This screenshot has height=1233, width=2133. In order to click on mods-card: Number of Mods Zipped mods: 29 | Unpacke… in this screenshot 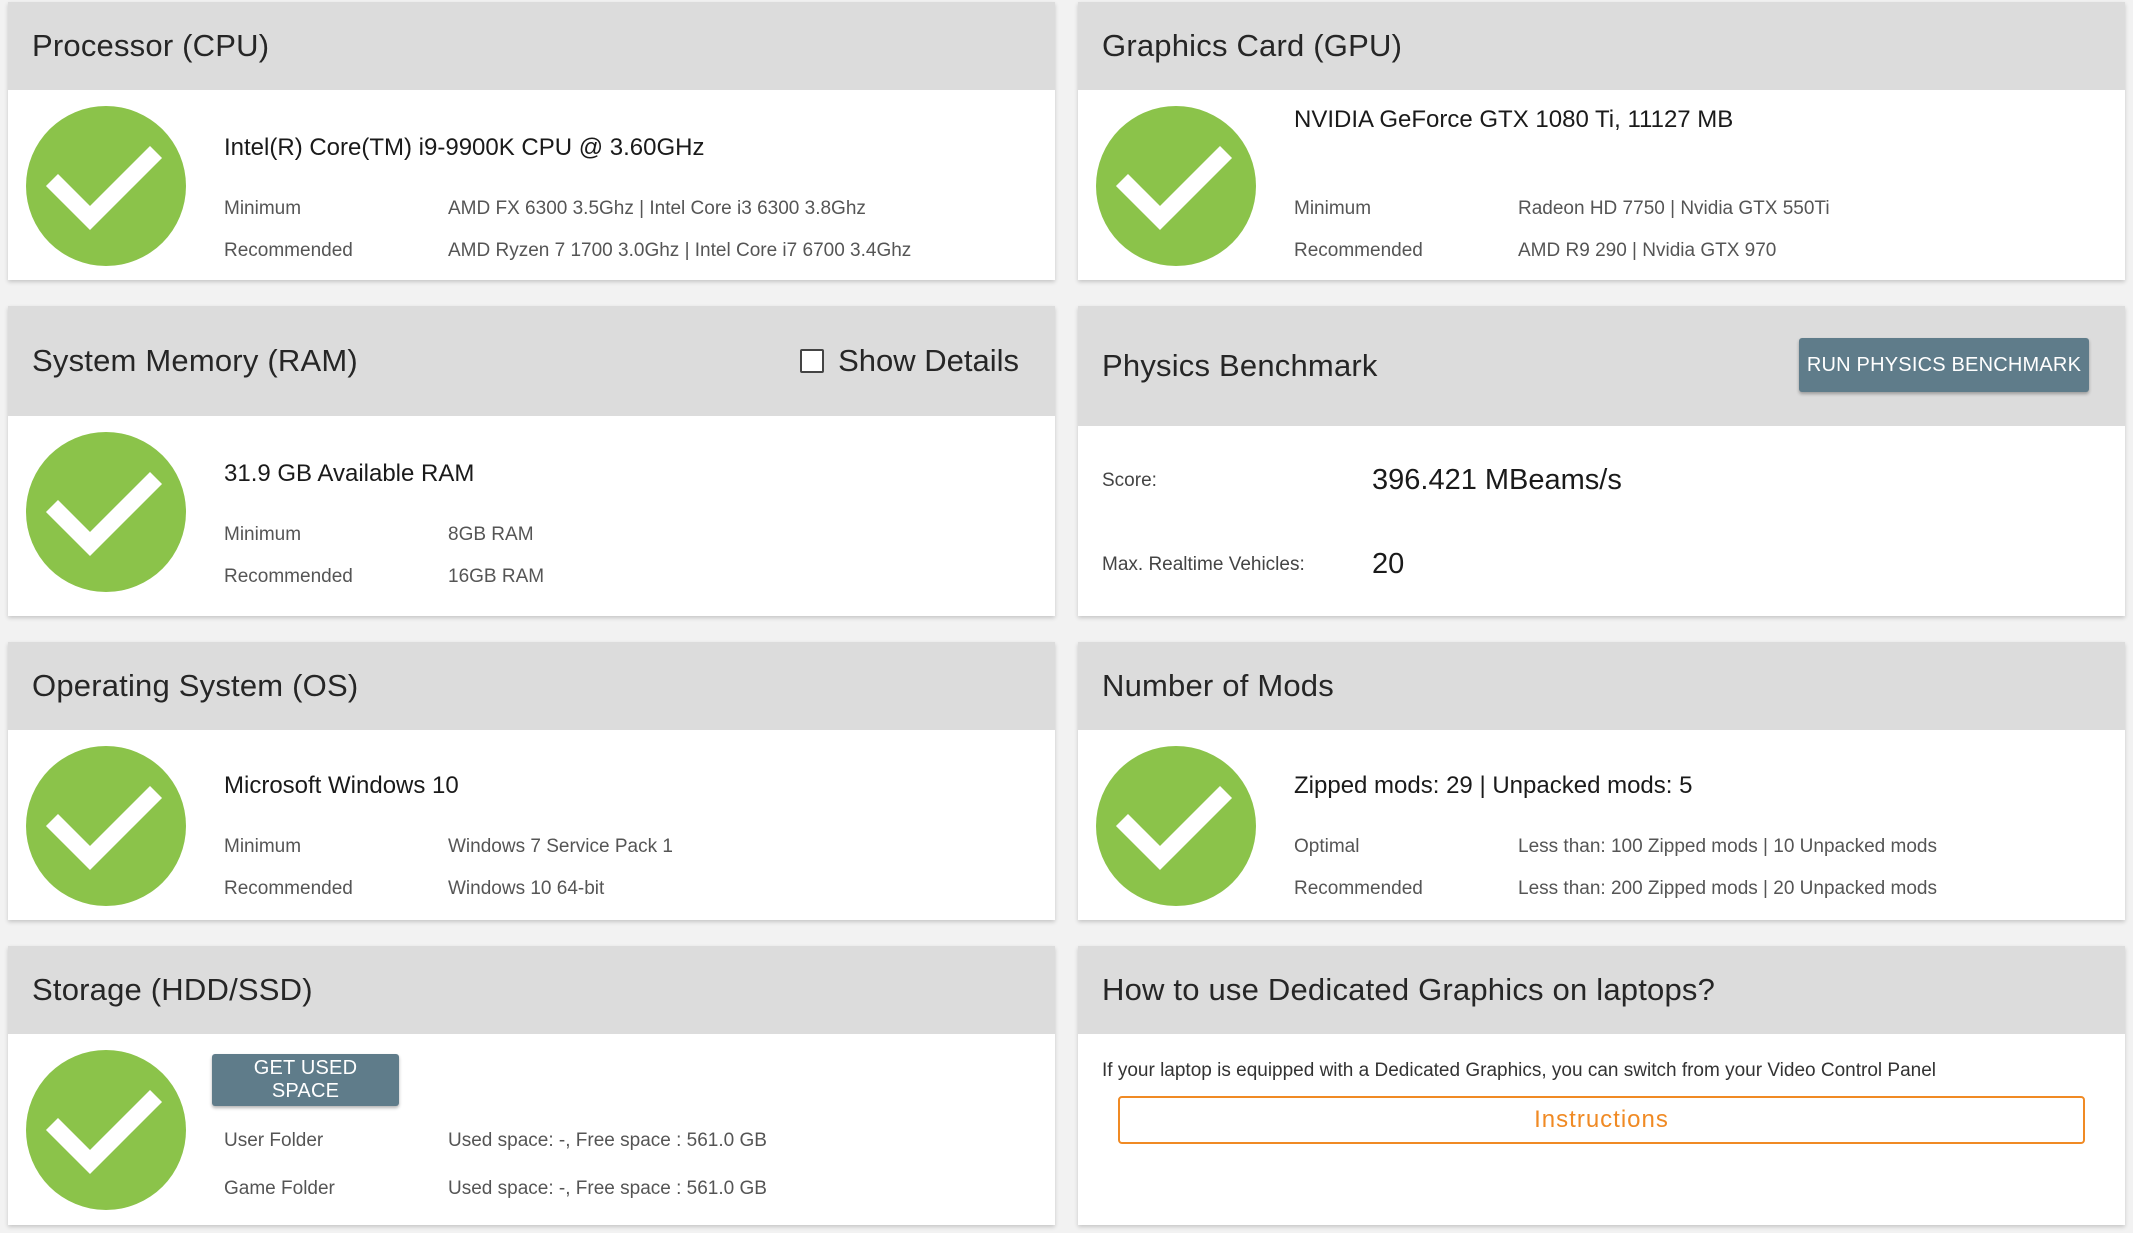, I will do `click(1601, 781)`.